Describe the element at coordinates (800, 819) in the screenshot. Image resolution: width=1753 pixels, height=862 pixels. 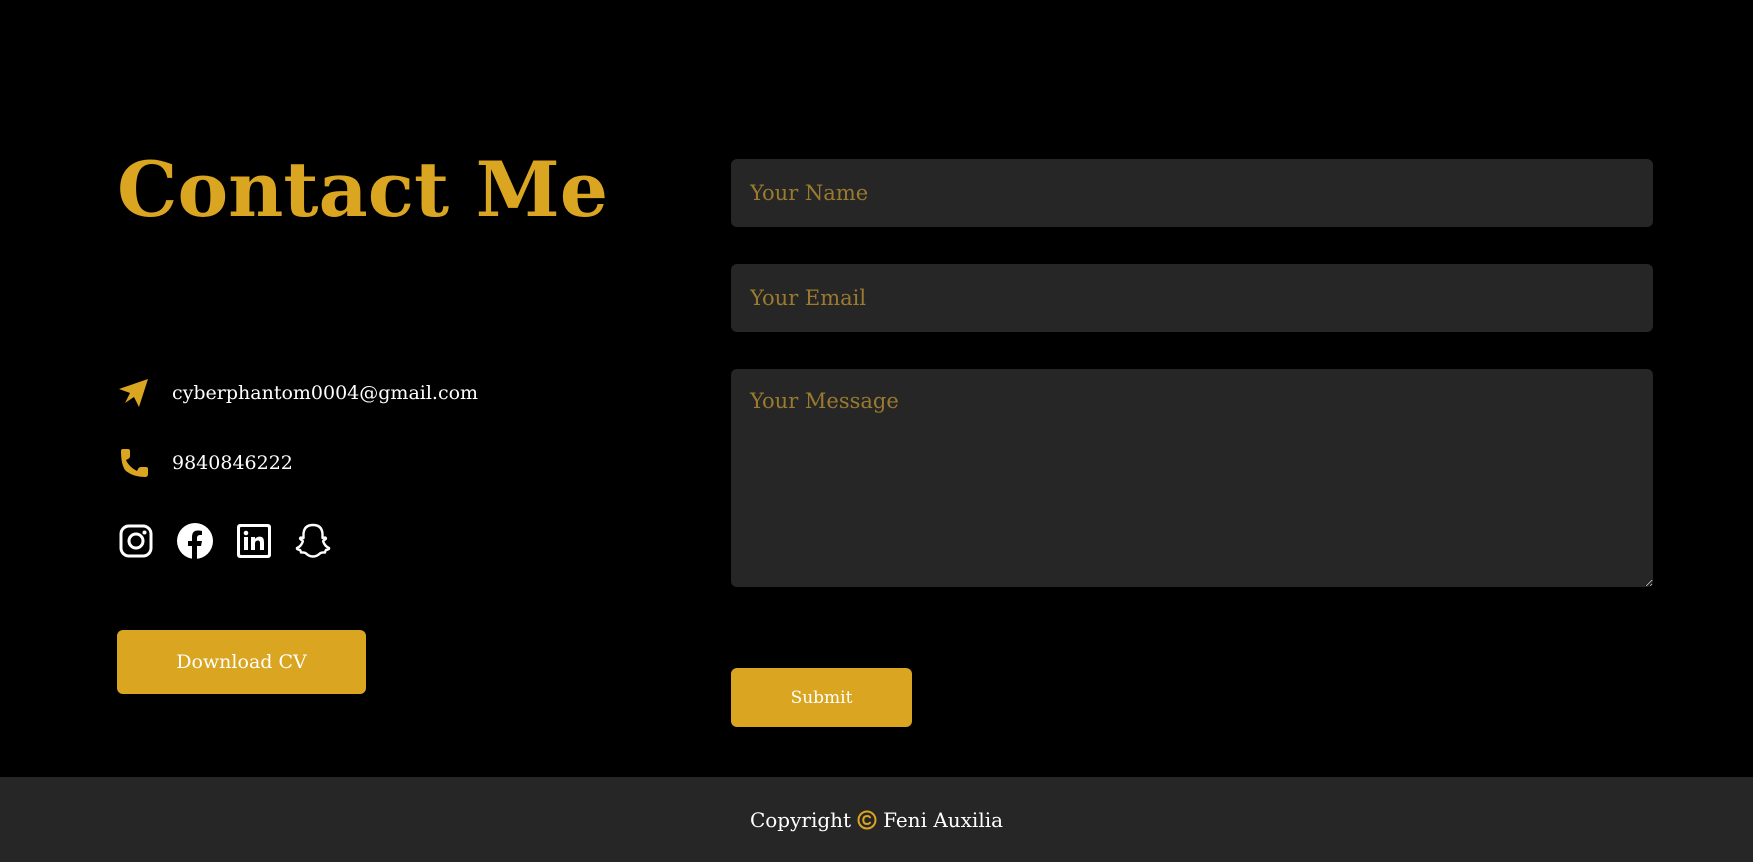
I see `copyright-label: Copyright` at that location.